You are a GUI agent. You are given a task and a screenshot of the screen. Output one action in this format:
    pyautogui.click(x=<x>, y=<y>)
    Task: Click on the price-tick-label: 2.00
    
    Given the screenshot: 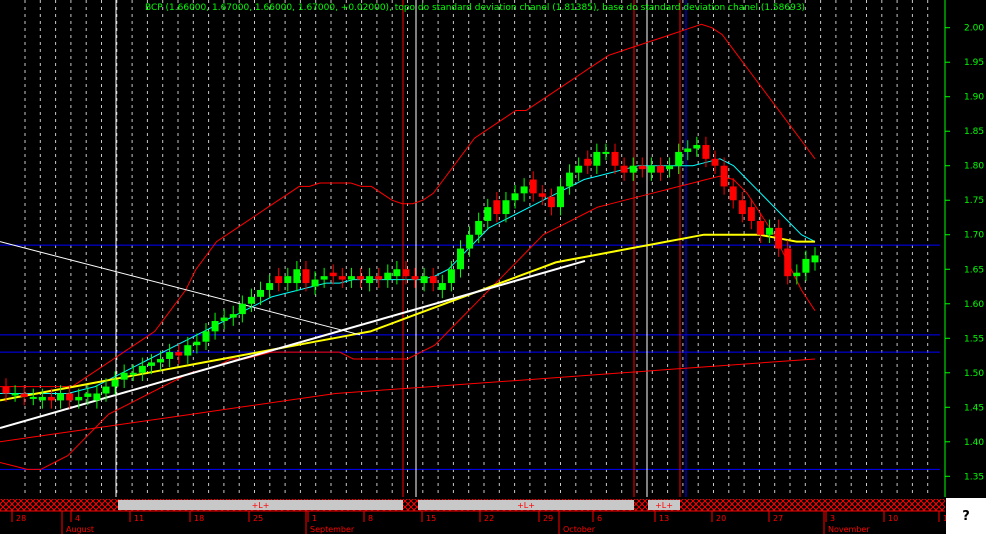 What is the action you would take?
    pyautogui.click(x=974, y=29)
    